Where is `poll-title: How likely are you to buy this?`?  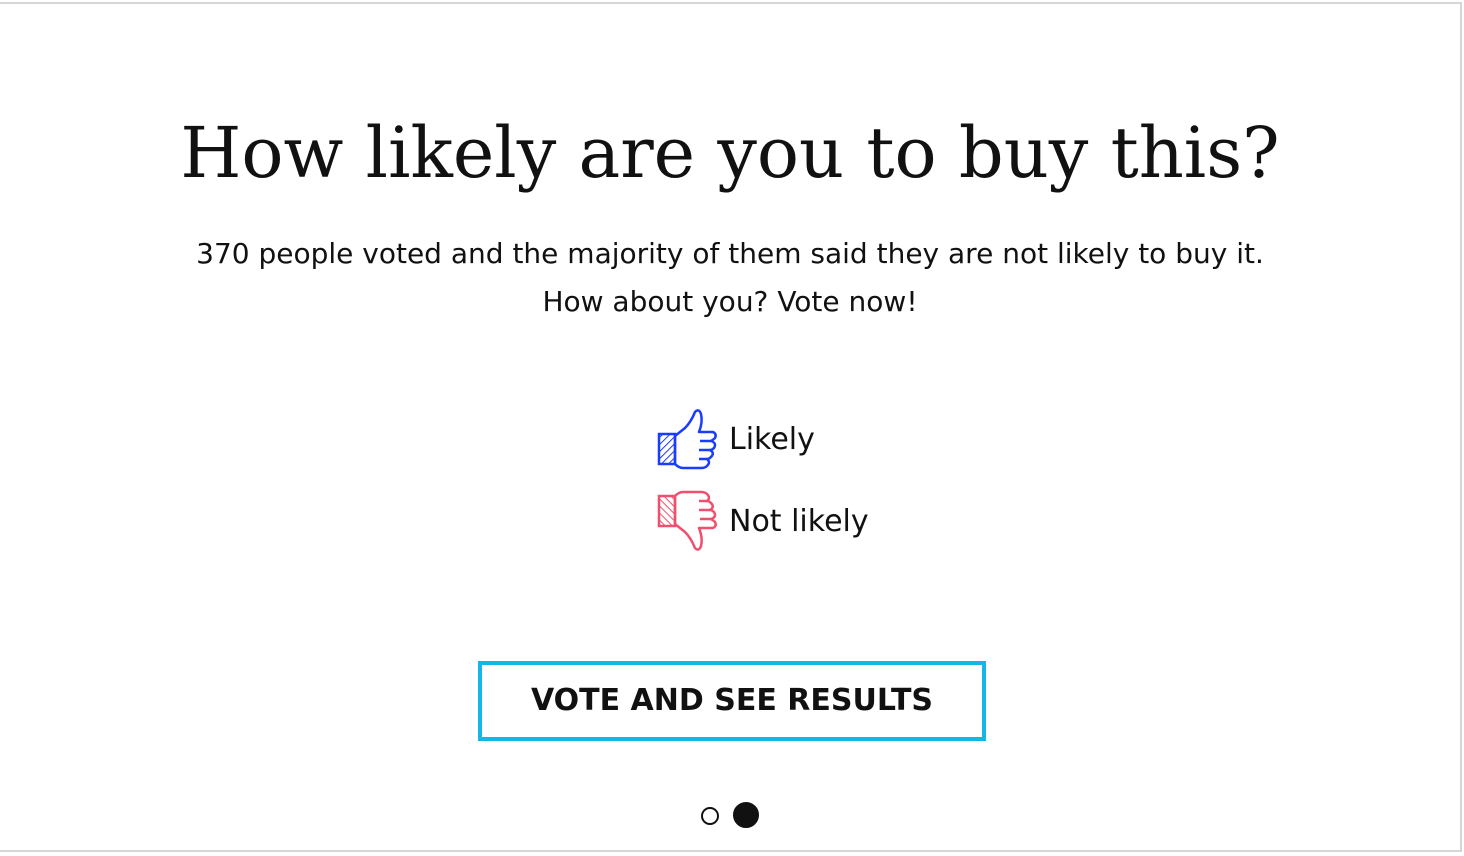 poll-title: How likely are you to buy this? is located at coordinates (730, 153).